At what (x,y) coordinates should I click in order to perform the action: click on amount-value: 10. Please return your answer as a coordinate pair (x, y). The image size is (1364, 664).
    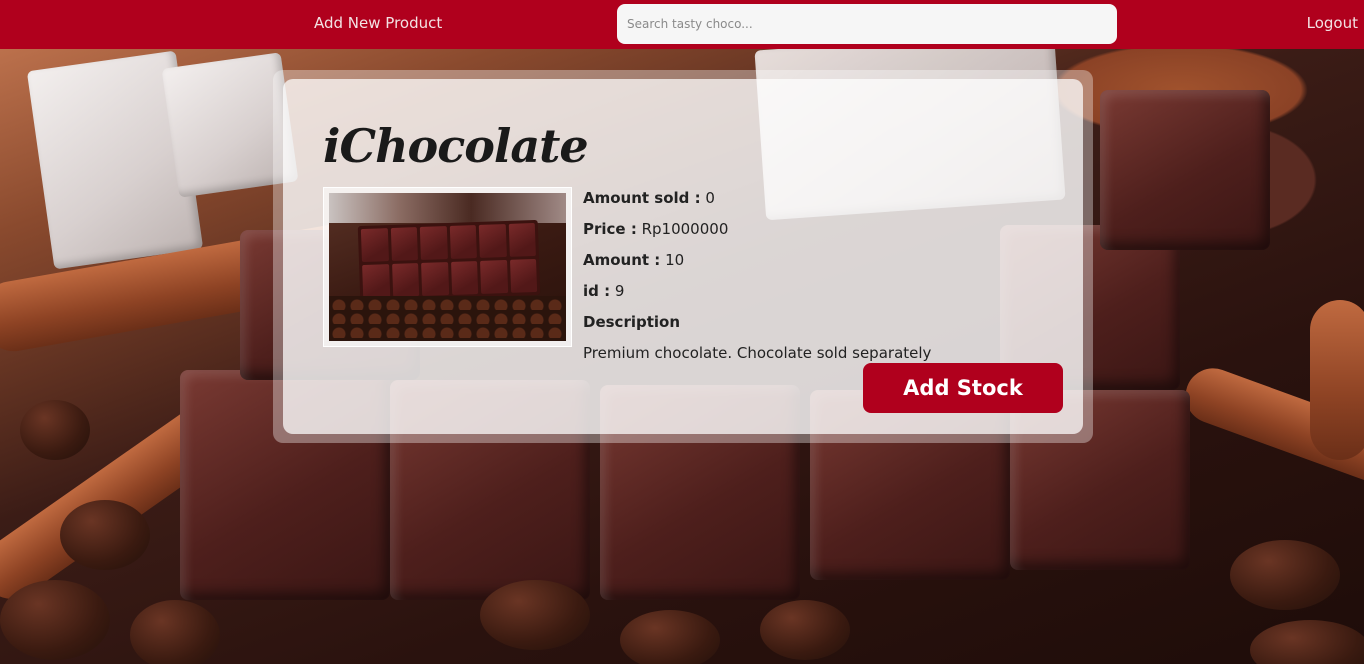
    Looking at the image, I should click on (675, 260).